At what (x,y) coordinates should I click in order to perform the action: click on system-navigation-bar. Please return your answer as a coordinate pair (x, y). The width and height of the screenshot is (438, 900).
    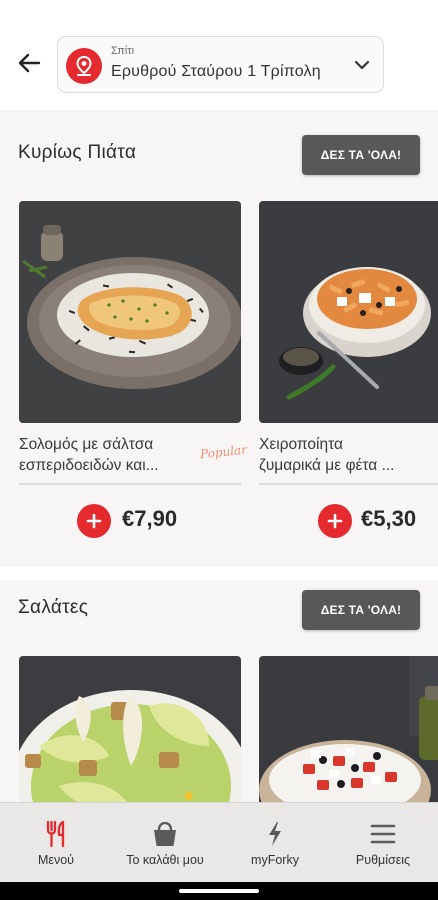
    Looking at the image, I should click on (219, 891).